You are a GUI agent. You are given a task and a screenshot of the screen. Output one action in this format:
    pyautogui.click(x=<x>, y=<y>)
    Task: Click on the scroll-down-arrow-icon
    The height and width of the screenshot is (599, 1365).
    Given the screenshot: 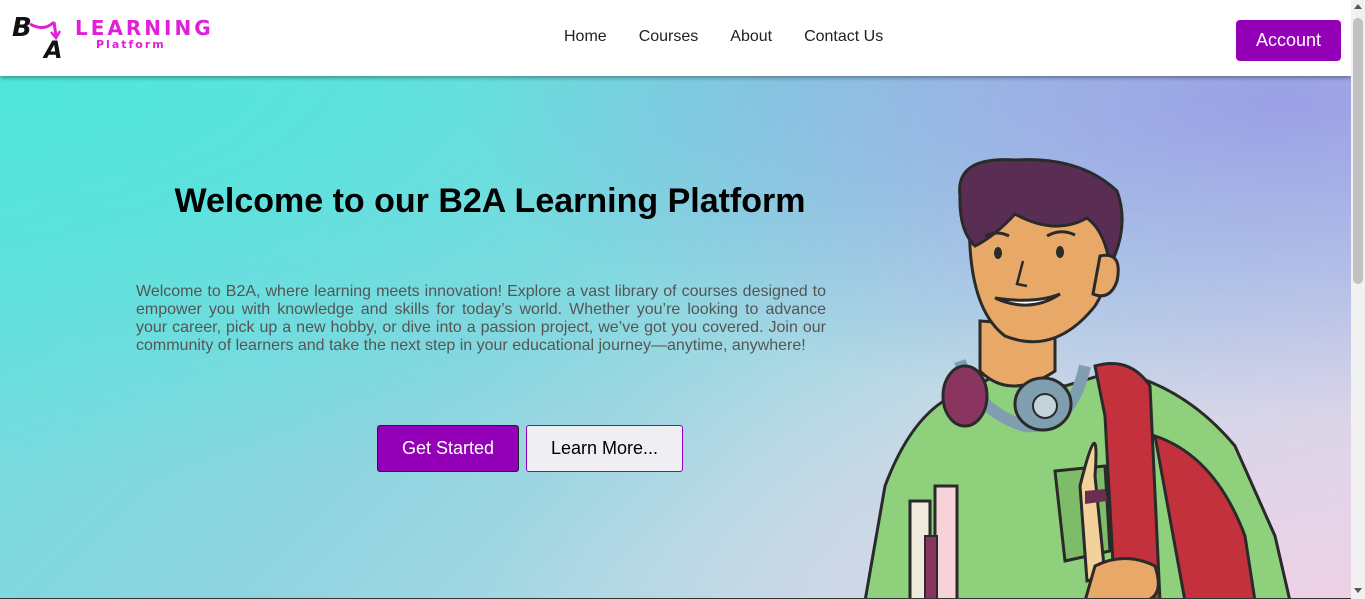 What is the action you would take?
    pyautogui.click(x=1358, y=590)
    